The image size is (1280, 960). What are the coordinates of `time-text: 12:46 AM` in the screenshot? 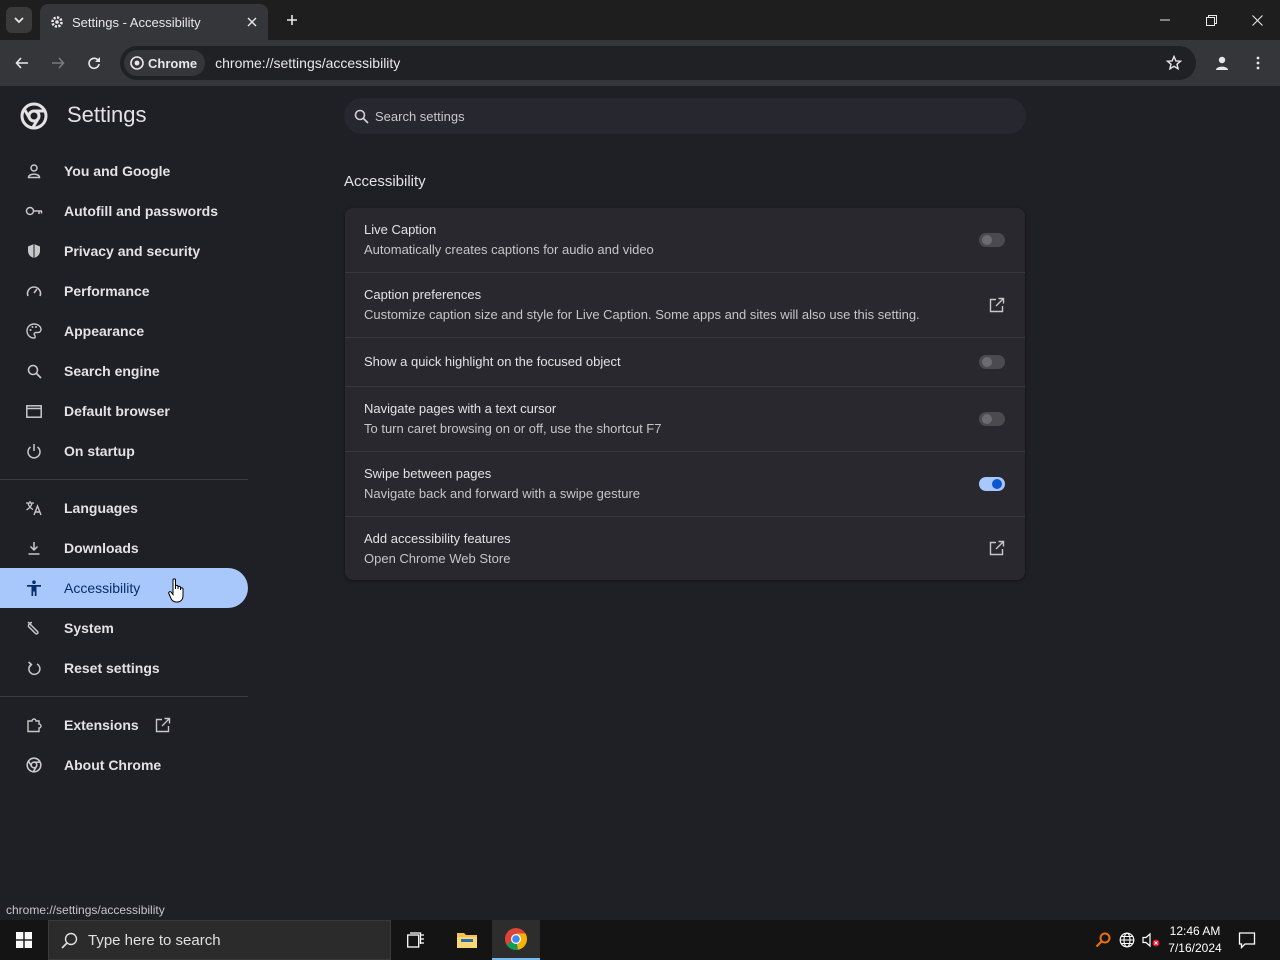 It's located at (1195, 931).